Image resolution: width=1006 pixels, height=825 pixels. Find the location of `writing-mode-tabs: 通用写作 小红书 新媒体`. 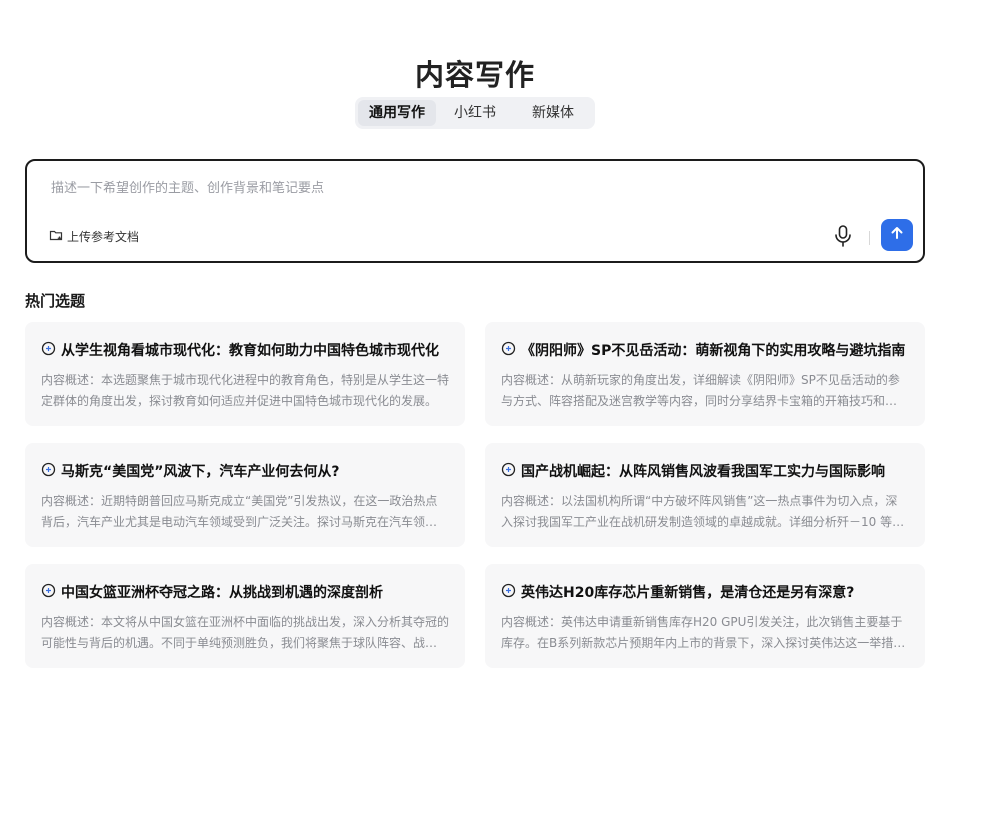

writing-mode-tabs: 通用写作 小红书 新媒体 is located at coordinates (475, 113).